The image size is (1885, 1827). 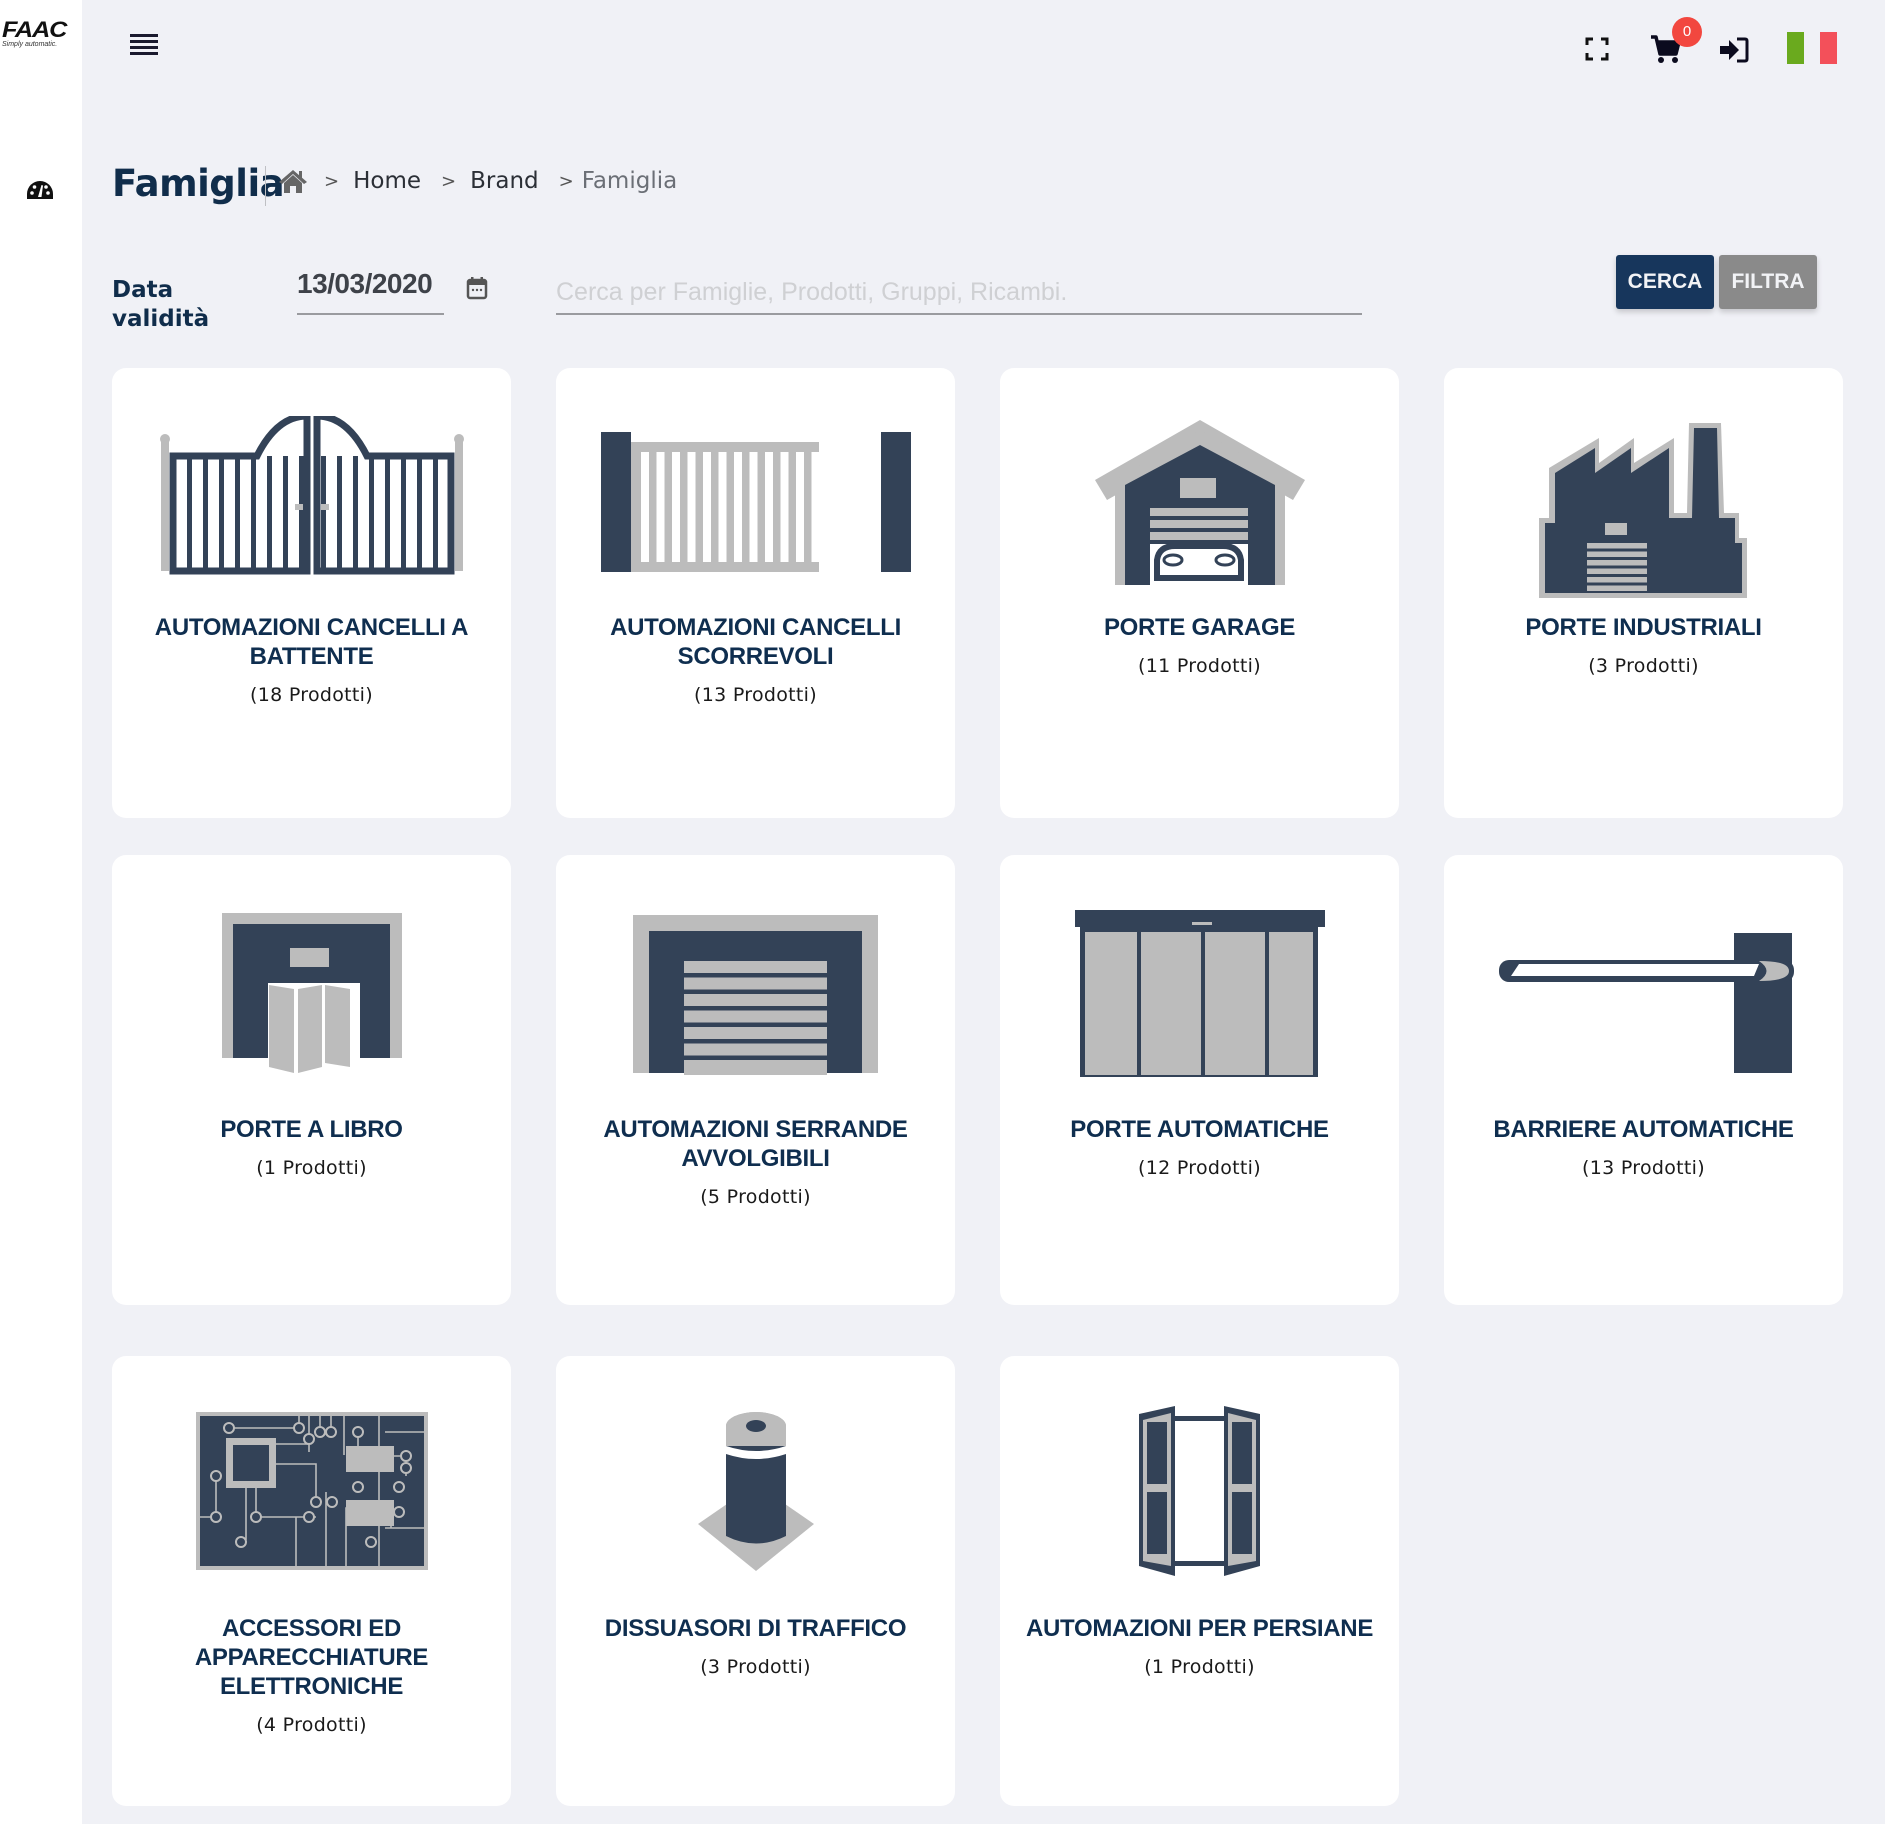 What do you see at coordinates (755, 1144) in the screenshot?
I see `family-name: AUTOMAZIONI SERRANDE AVVOLGIBILI` at bounding box center [755, 1144].